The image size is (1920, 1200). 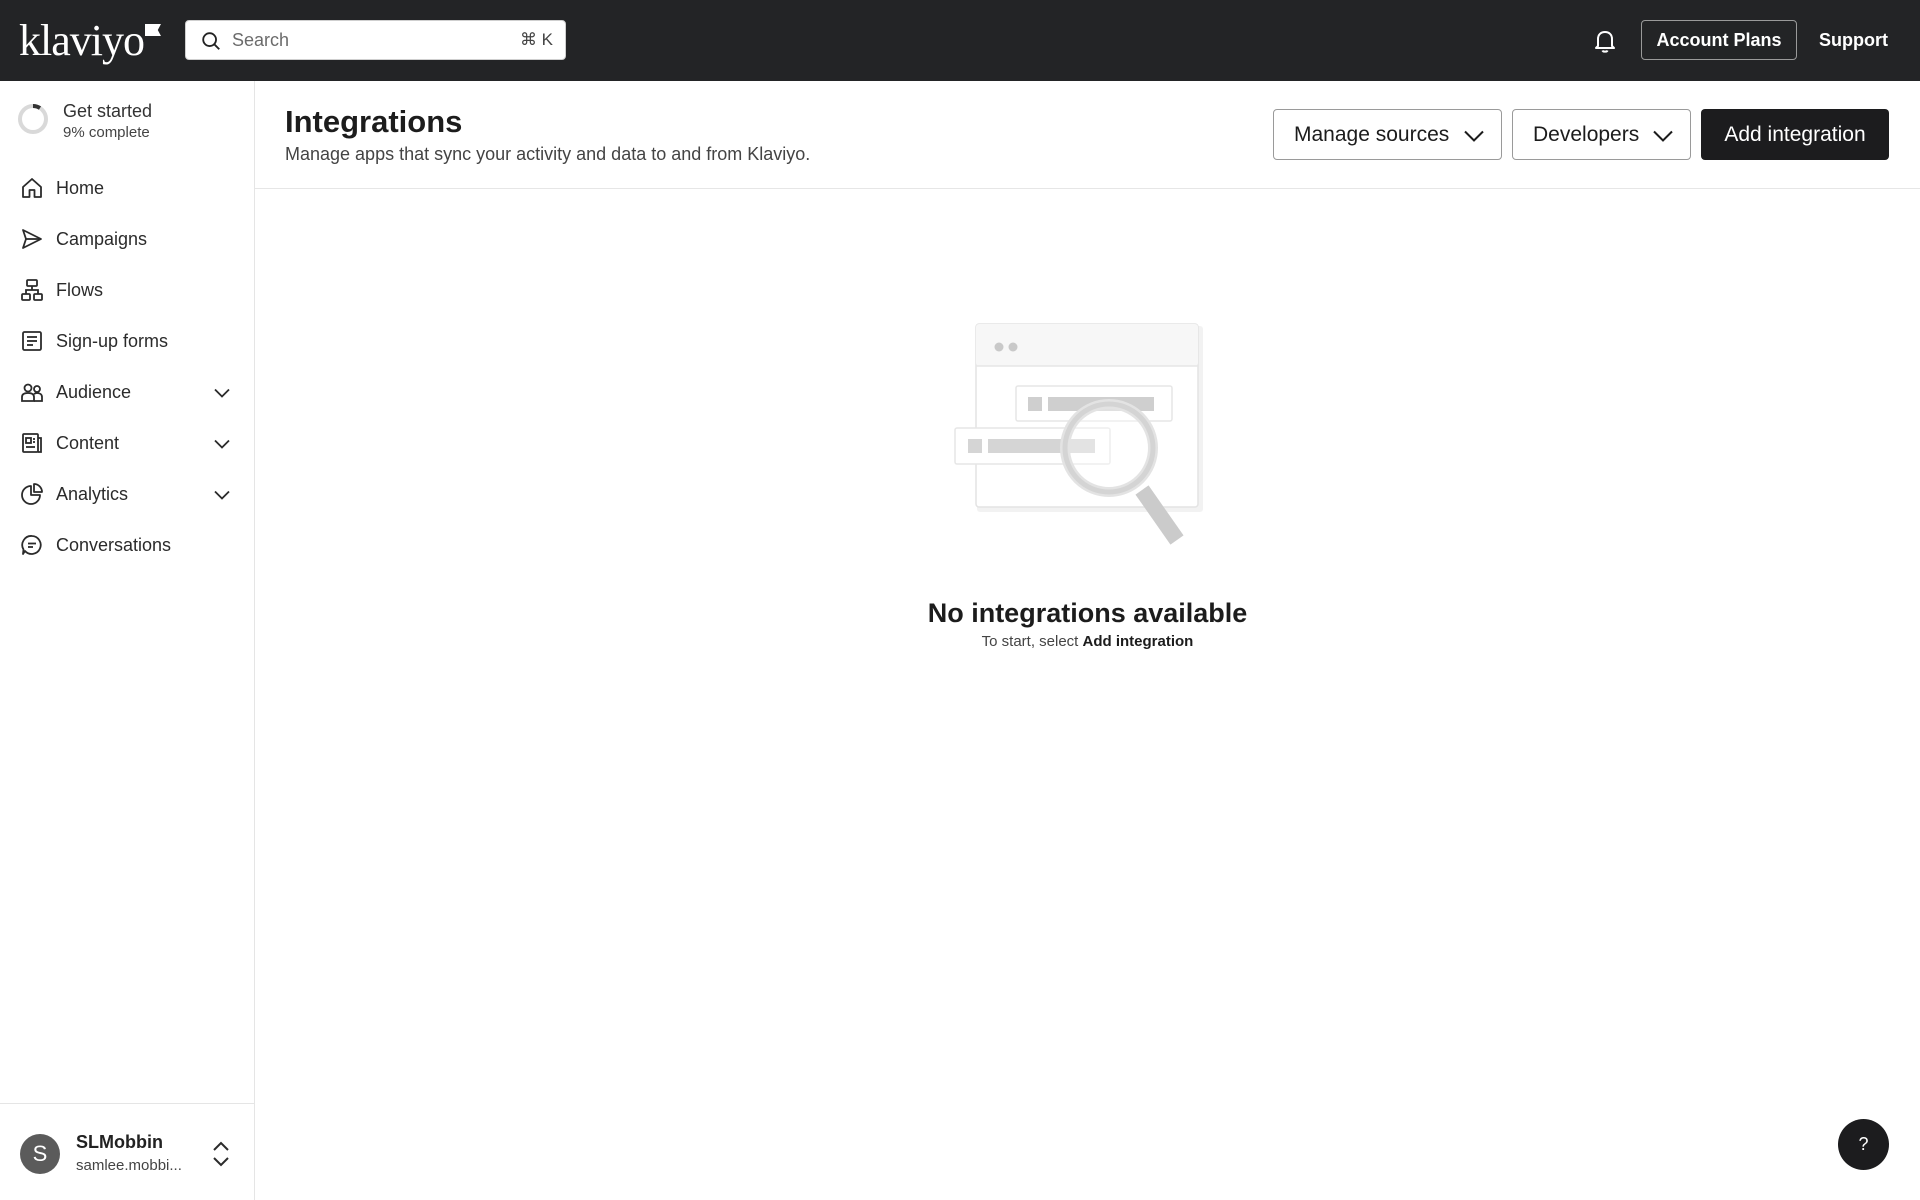 I want to click on account-plans-button: Account Plans, so click(x=1719, y=40).